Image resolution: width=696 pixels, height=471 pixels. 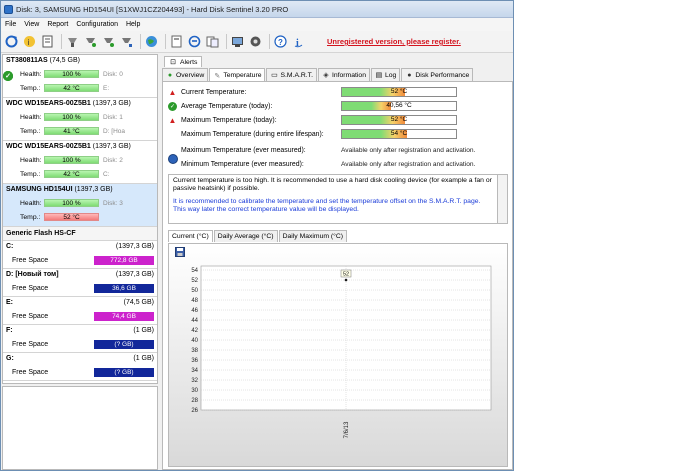 I want to click on tab-label: Overview, so click(x=190, y=75).